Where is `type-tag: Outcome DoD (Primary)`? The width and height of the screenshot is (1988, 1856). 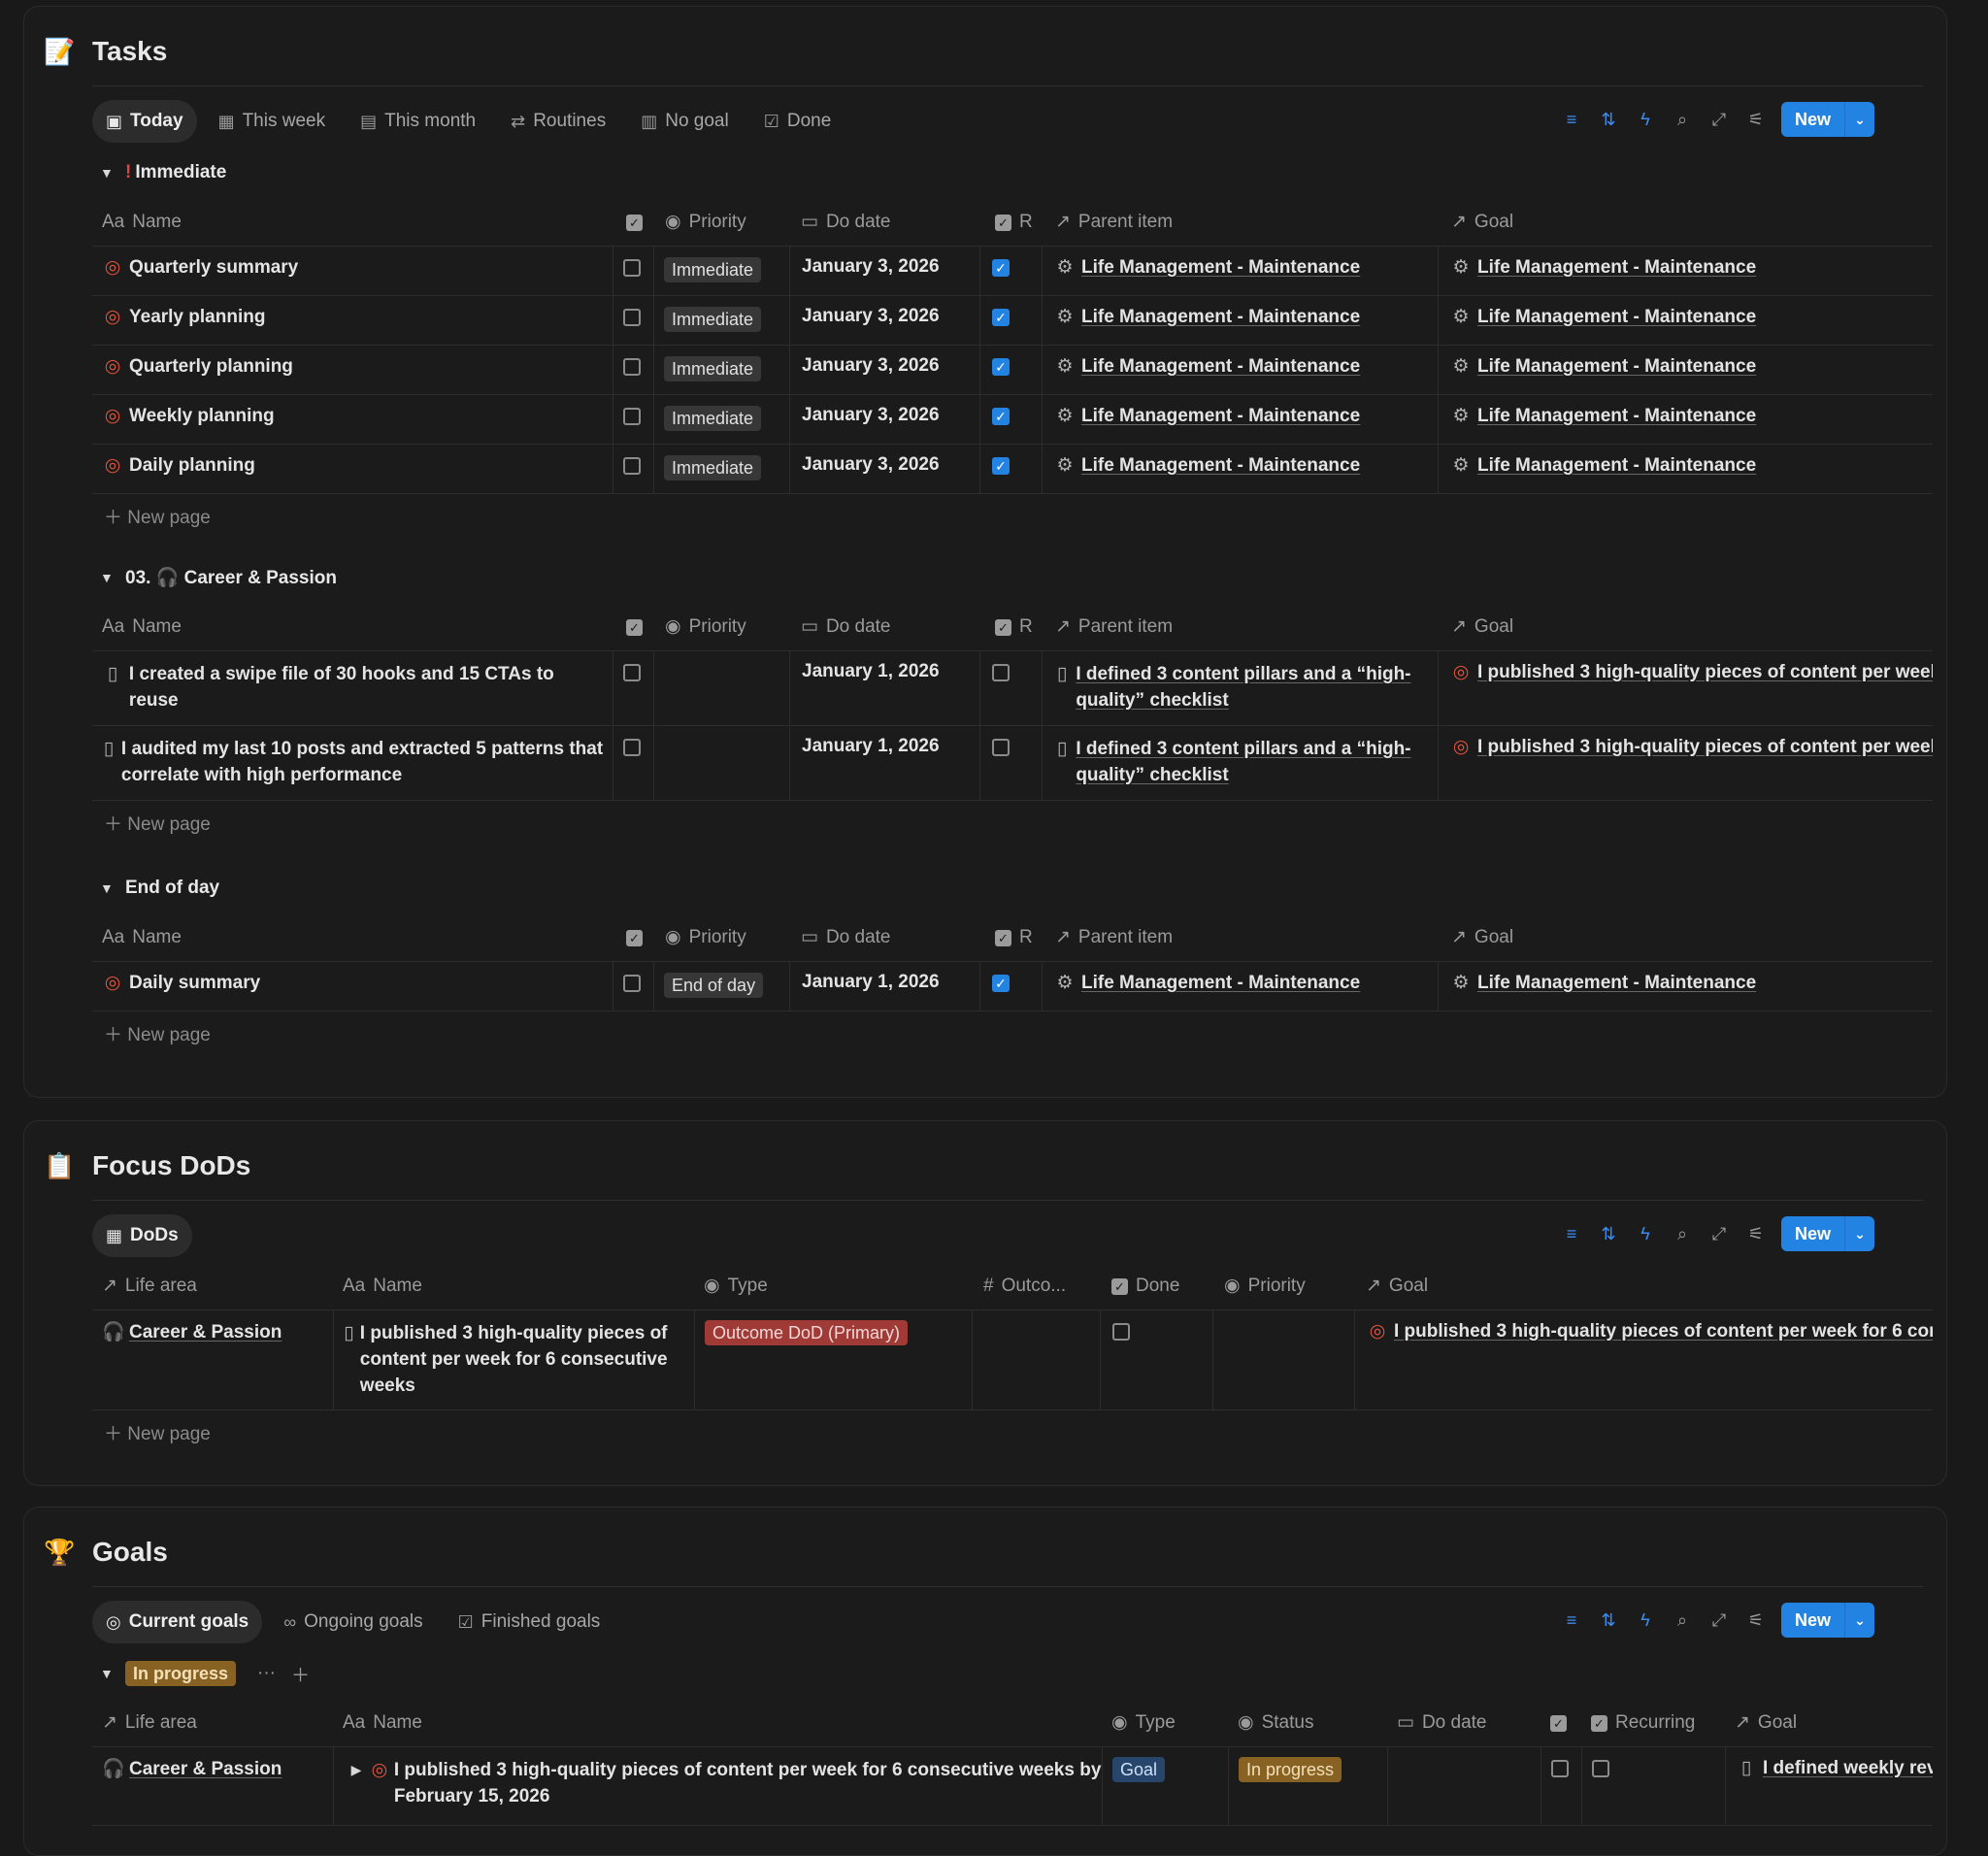
type-tag: Outcome DoD (Primary) is located at coordinates (807, 1332).